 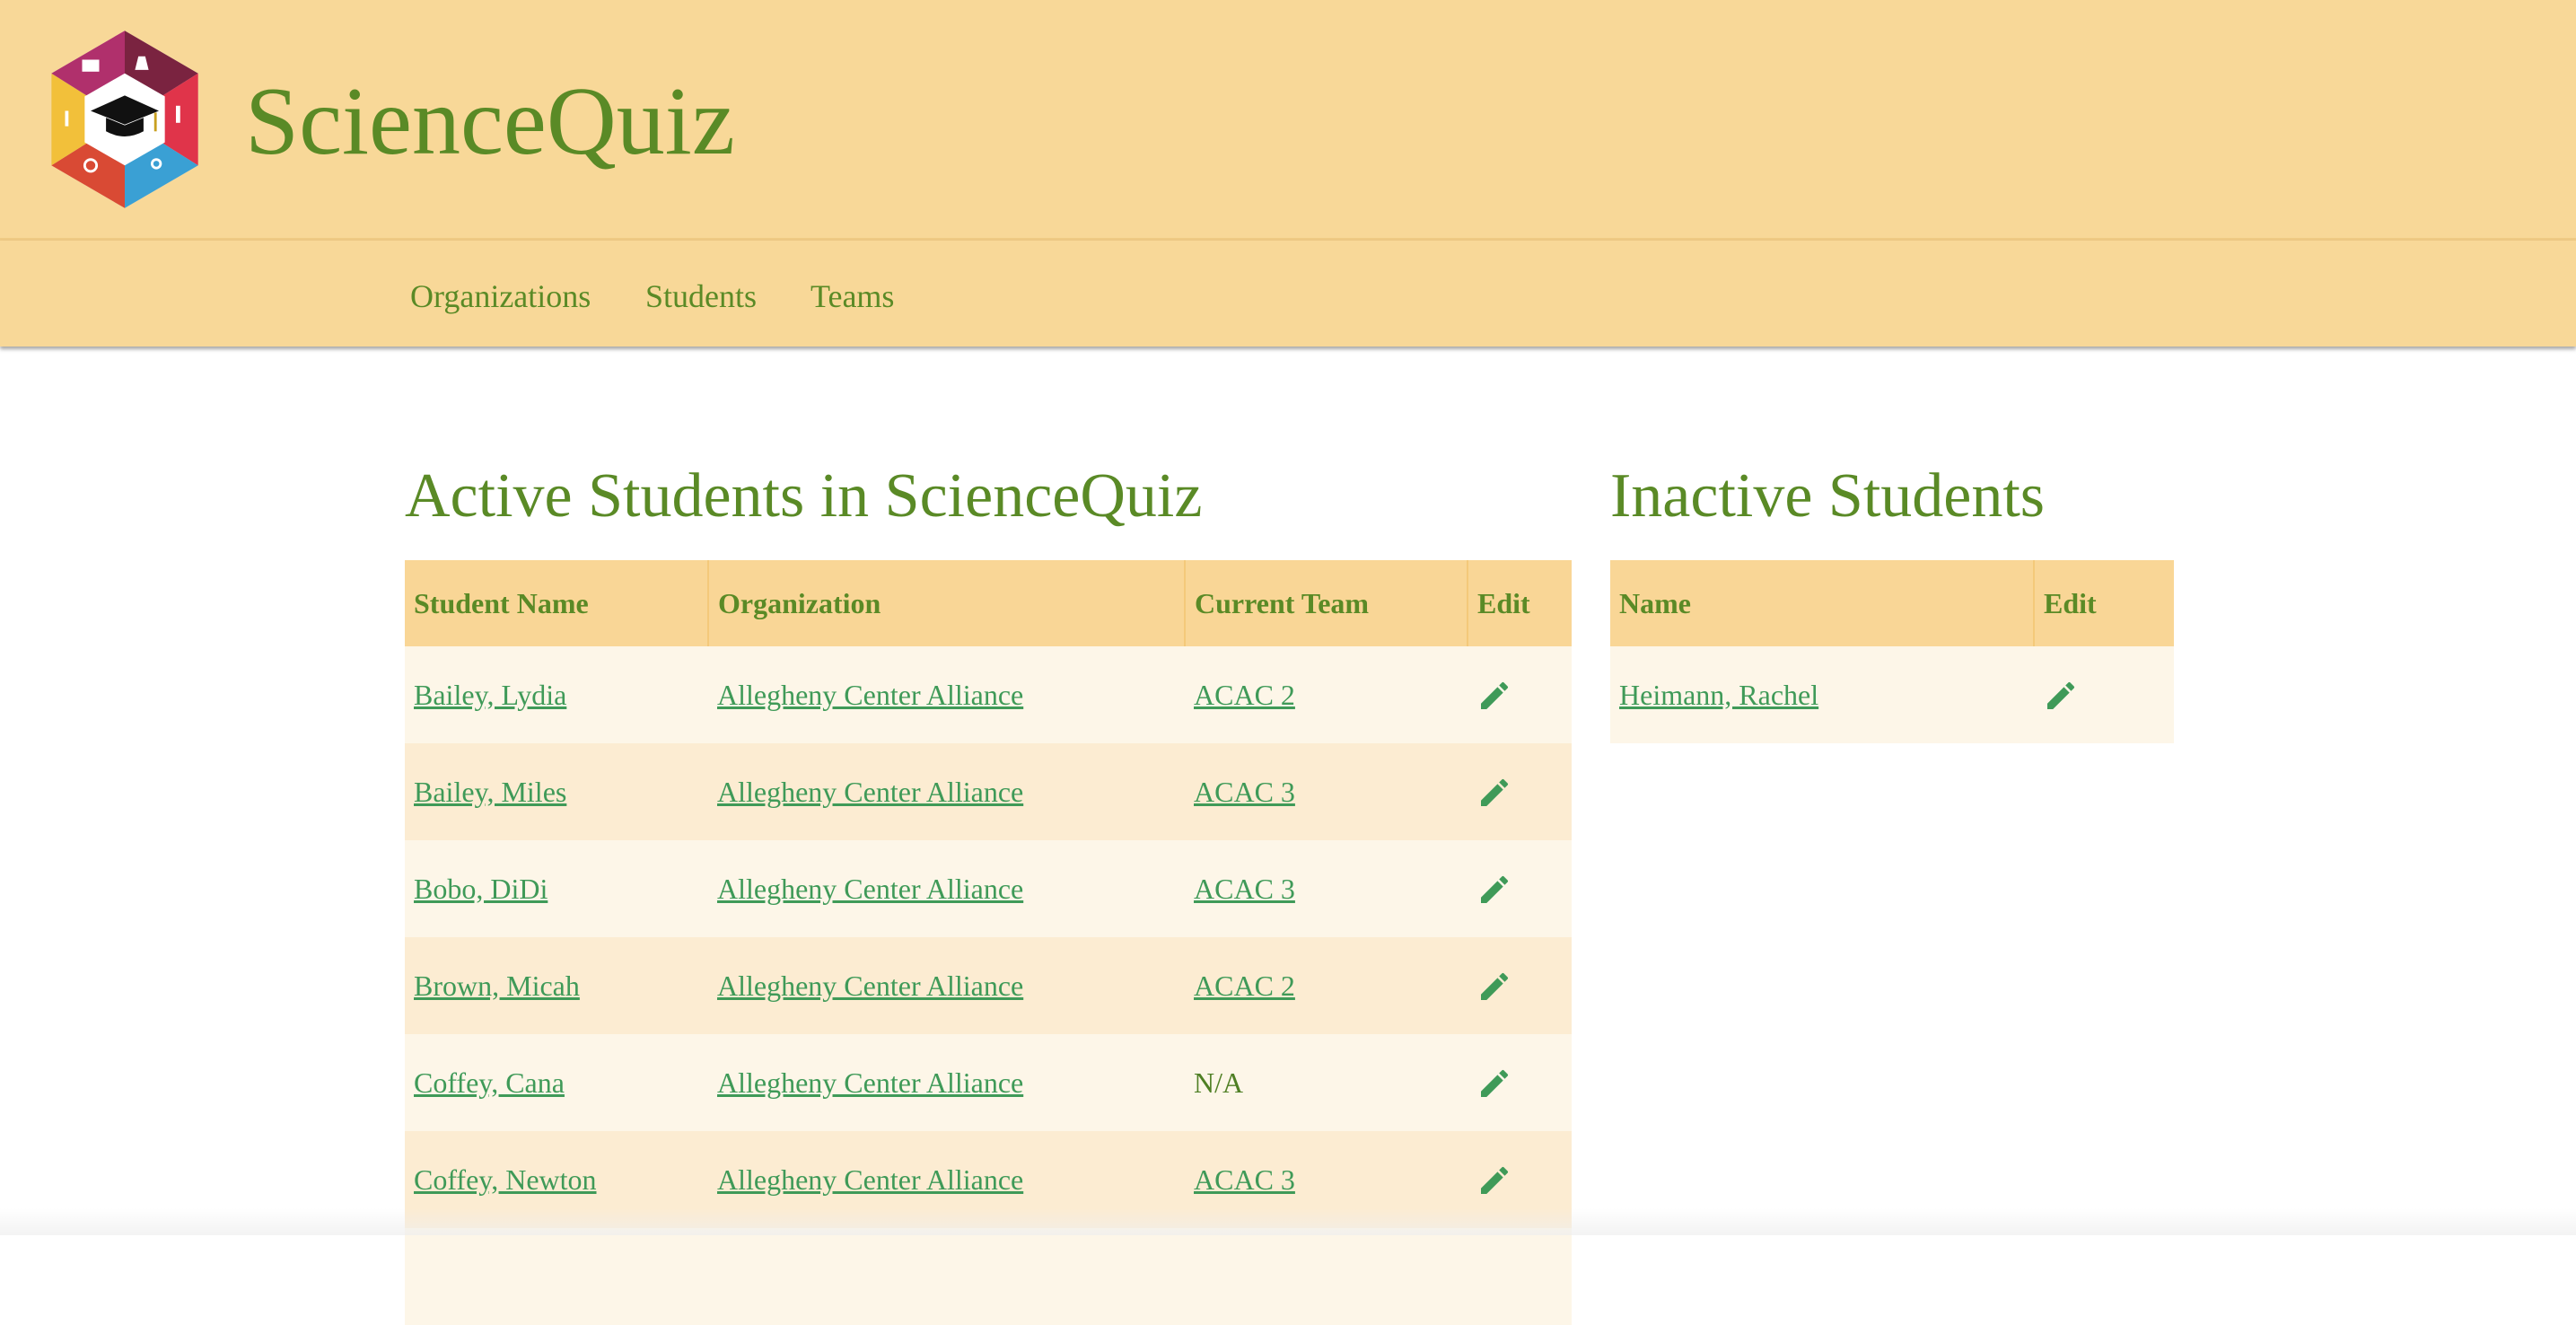 What do you see at coordinates (490, 695) in the screenshot?
I see `student-name-link: Bailey, Lydia` at bounding box center [490, 695].